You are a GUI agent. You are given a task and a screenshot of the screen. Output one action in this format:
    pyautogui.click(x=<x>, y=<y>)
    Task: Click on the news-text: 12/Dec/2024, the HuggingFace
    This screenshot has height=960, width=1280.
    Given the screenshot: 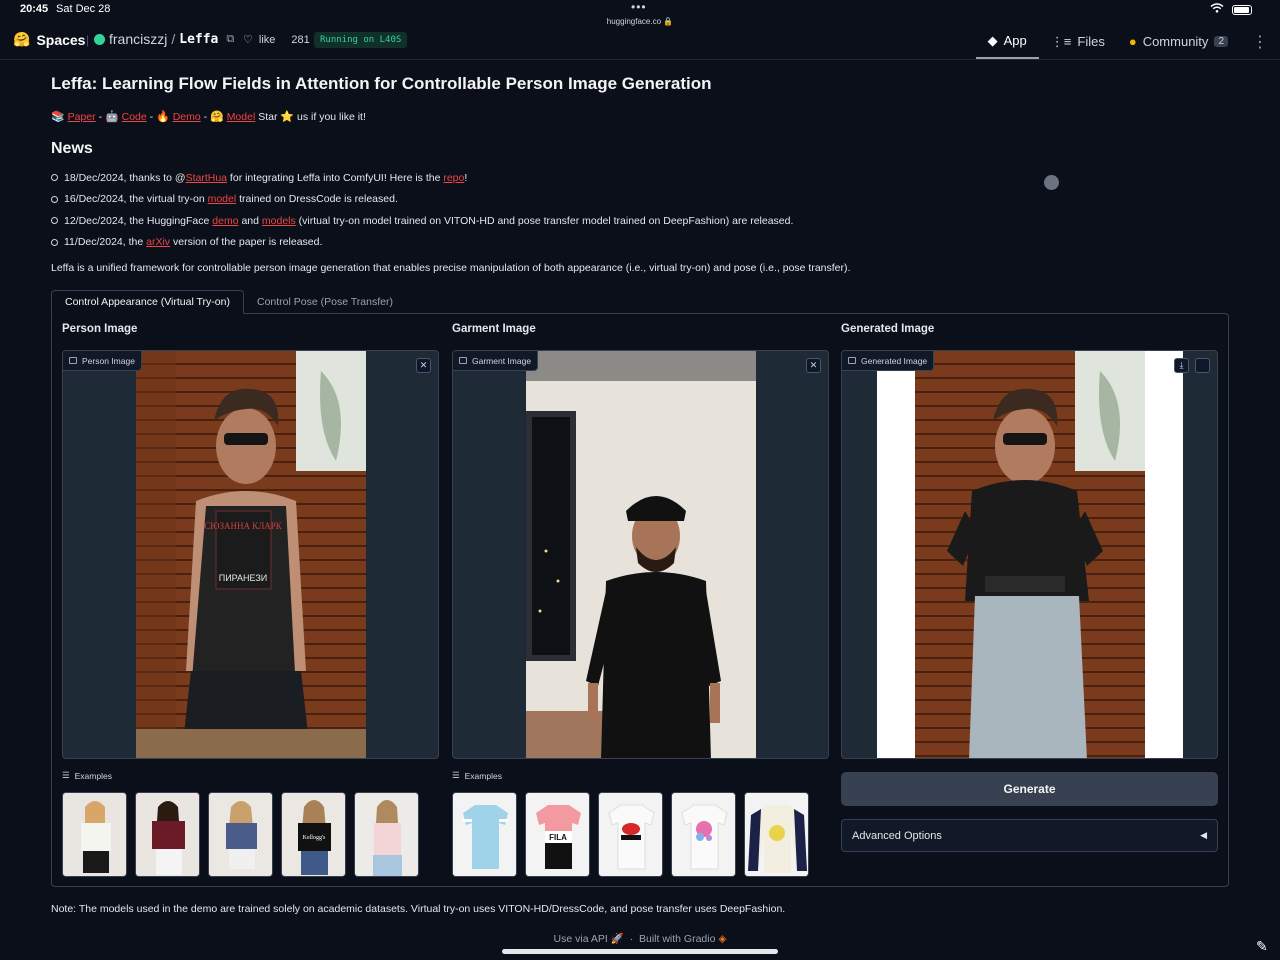 What is the action you would take?
    pyautogui.click(x=138, y=220)
    